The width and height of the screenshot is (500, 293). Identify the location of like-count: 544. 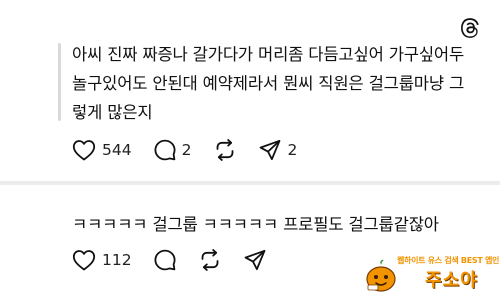
(117, 150).